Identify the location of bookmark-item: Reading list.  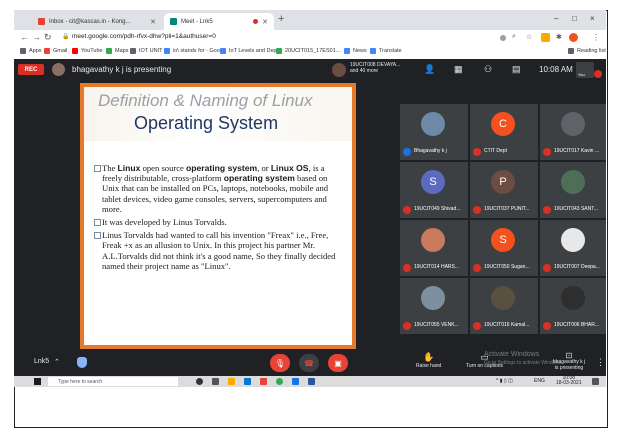
(587, 51).